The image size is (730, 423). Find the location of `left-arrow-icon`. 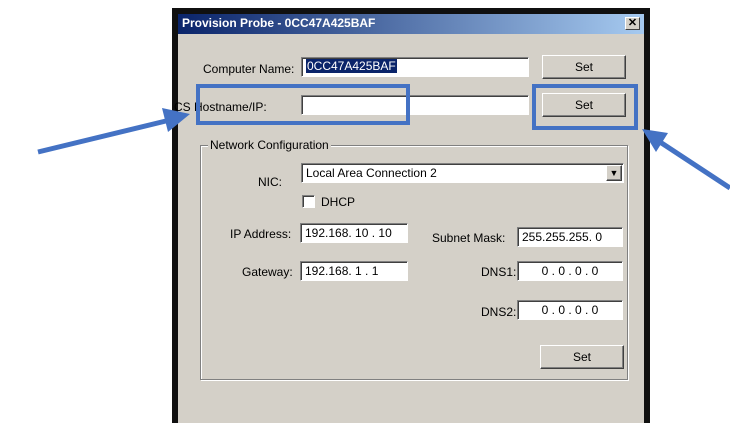

left-arrow-icon is located at coordinates (113, 131).